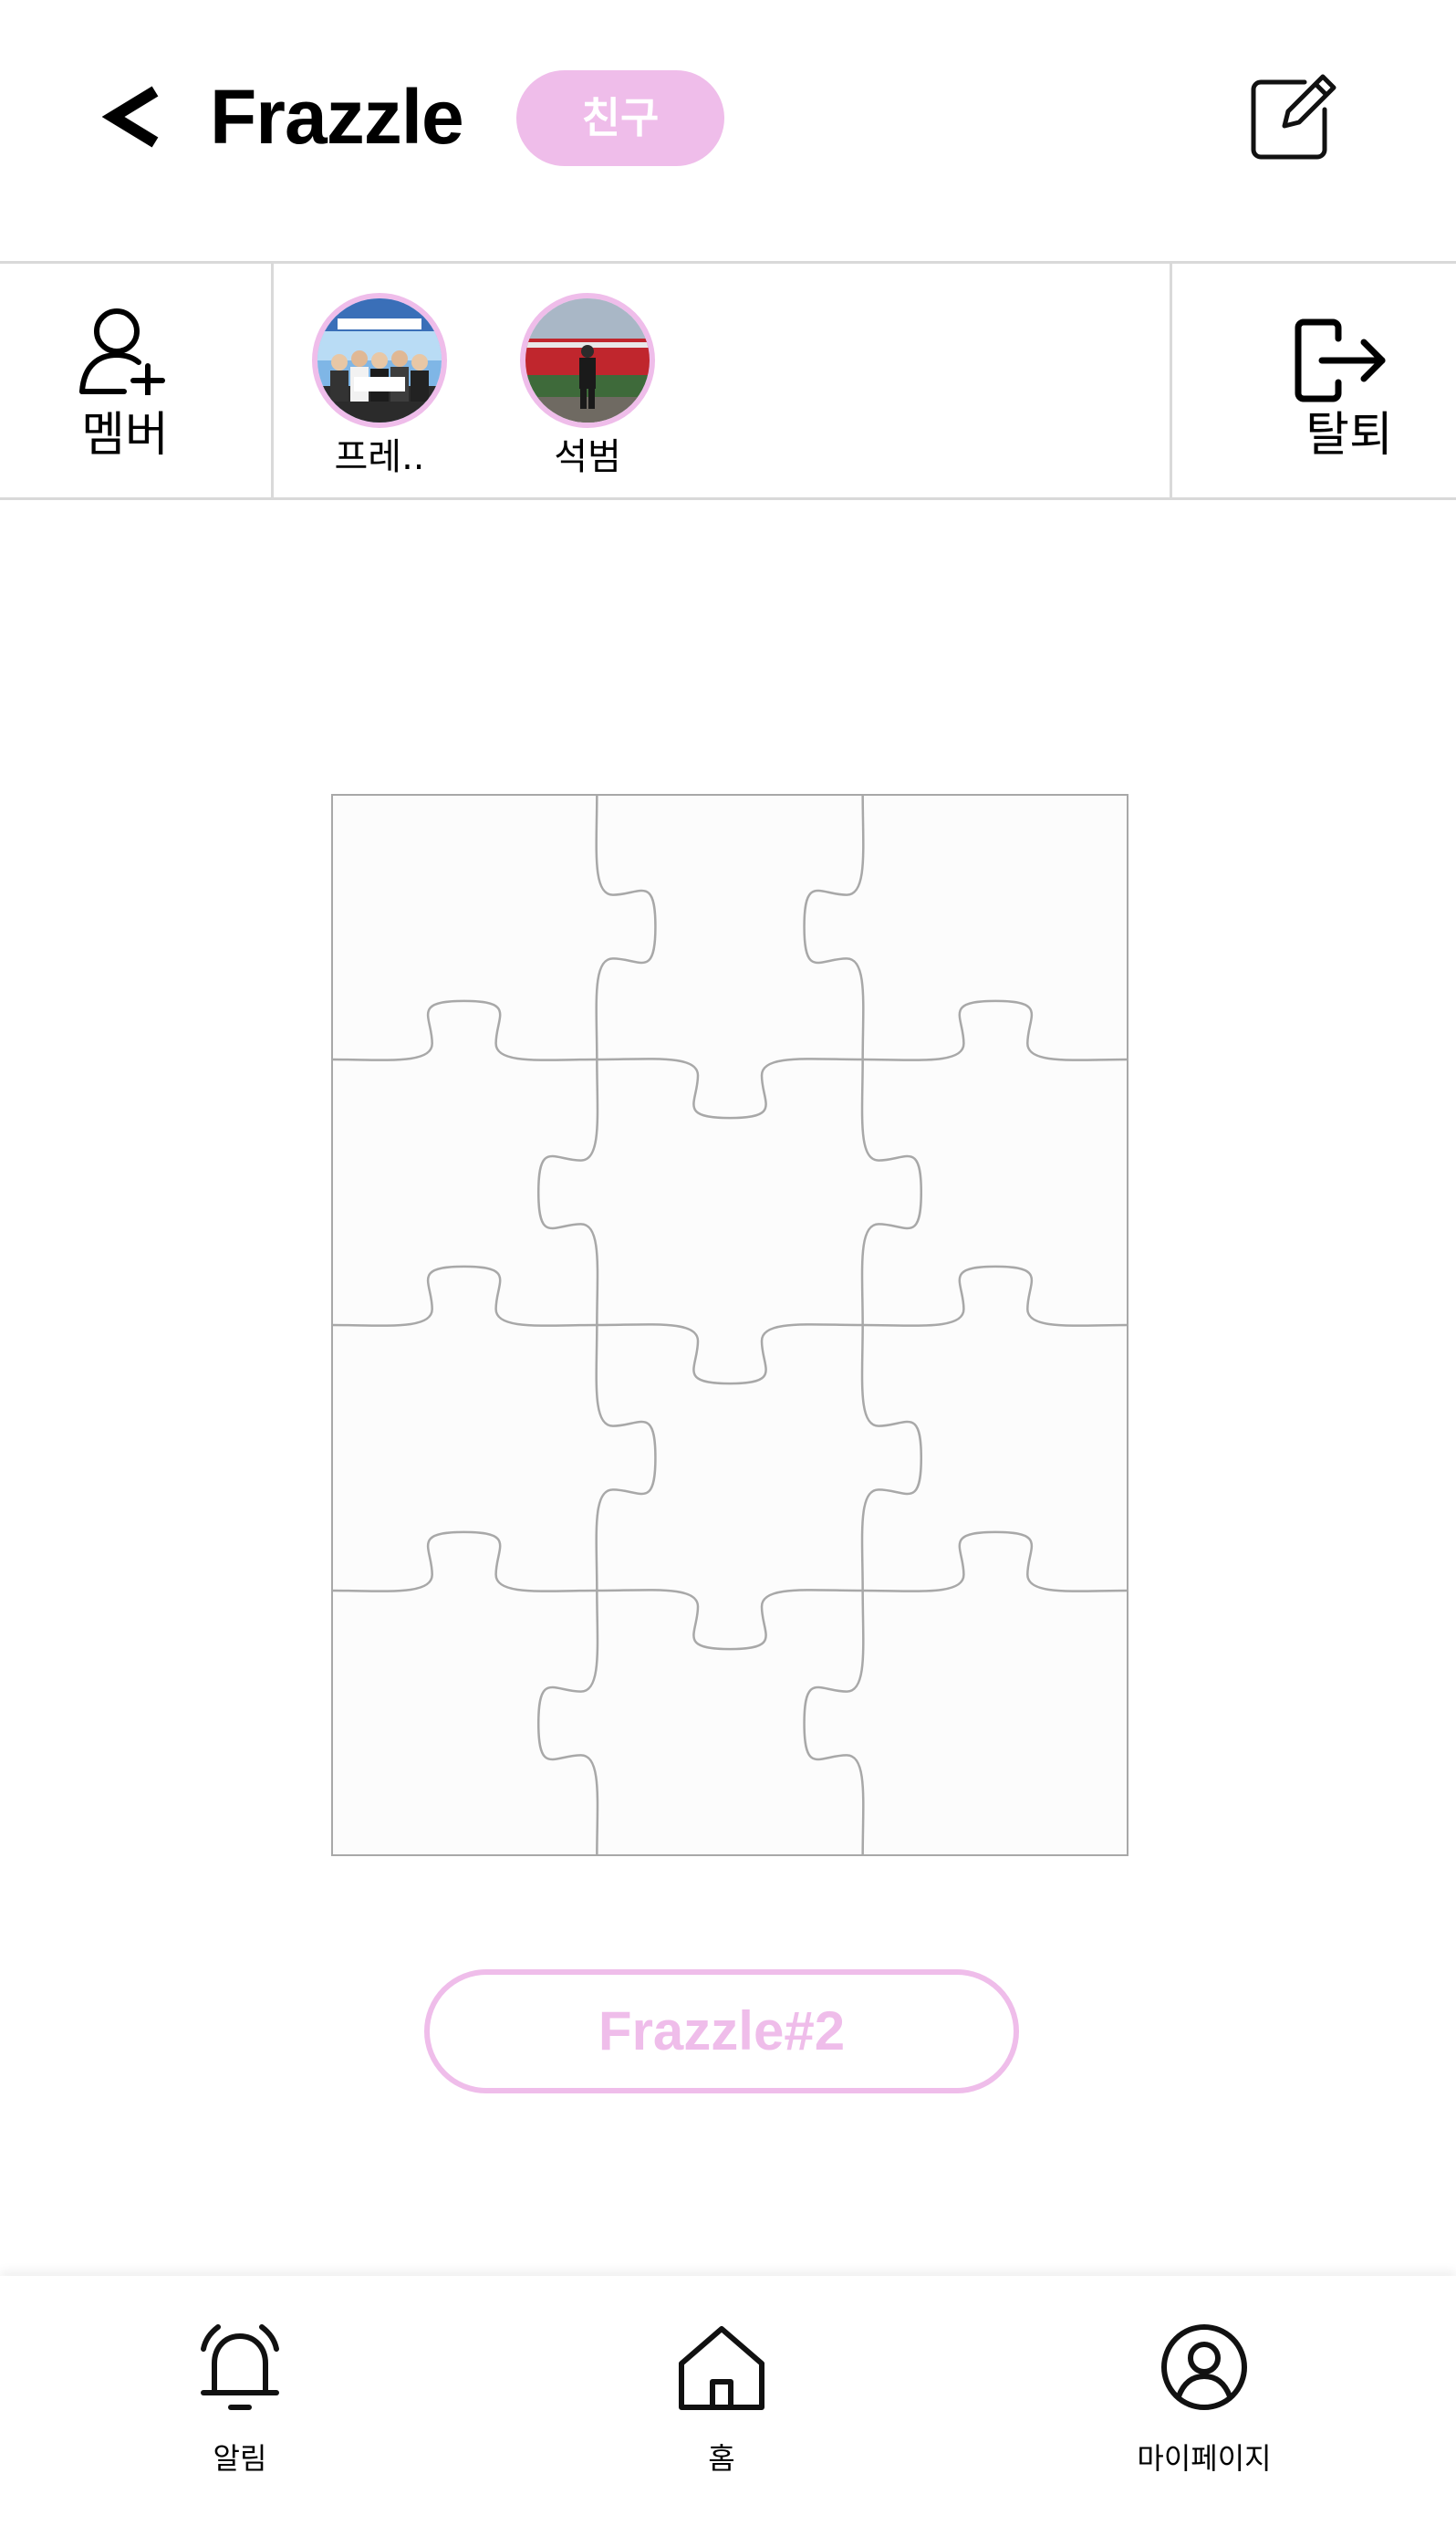 Image resolution: width=1456 pixels, height=2536 pixels. I want to click on group-title: Frazzle, so click(337, 117).